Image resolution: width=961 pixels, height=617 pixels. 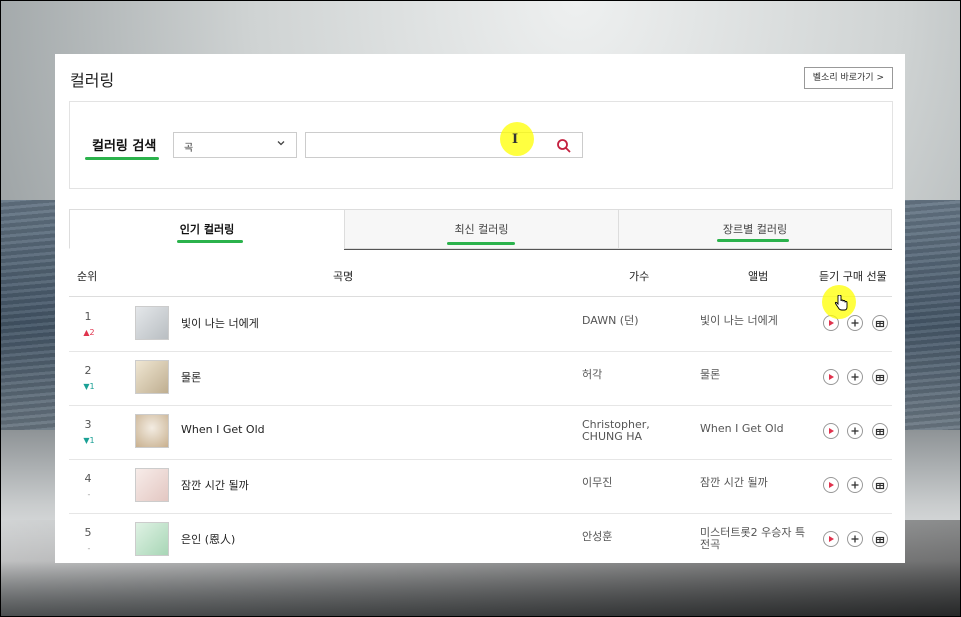 I want to click on col-actions: 듣기 구매 선물, so click(x=853, y=276).